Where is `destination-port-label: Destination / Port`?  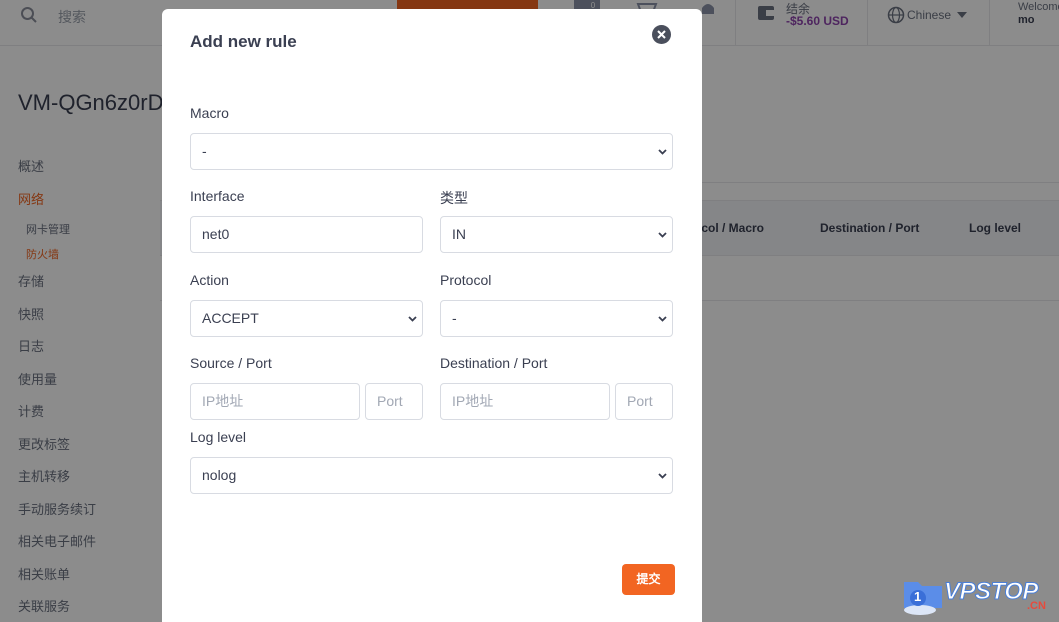
destination-port-label: Destination / Port is located at coordinates (494, 363).